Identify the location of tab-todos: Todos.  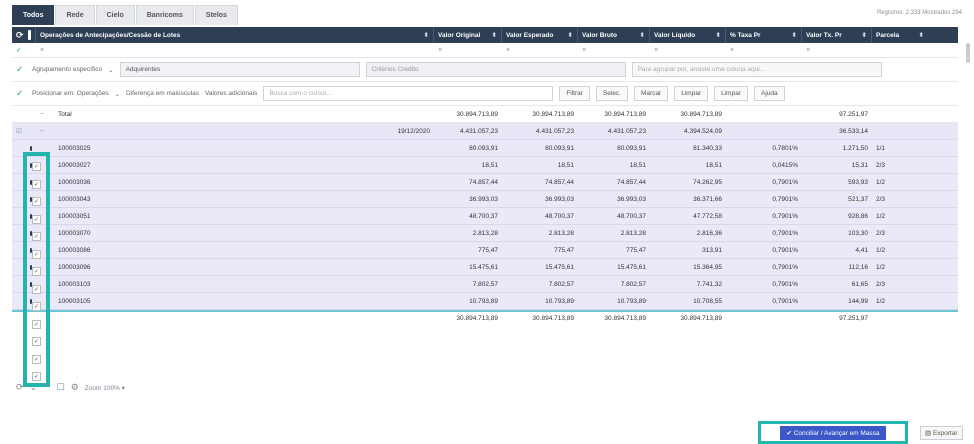
(33, 15).